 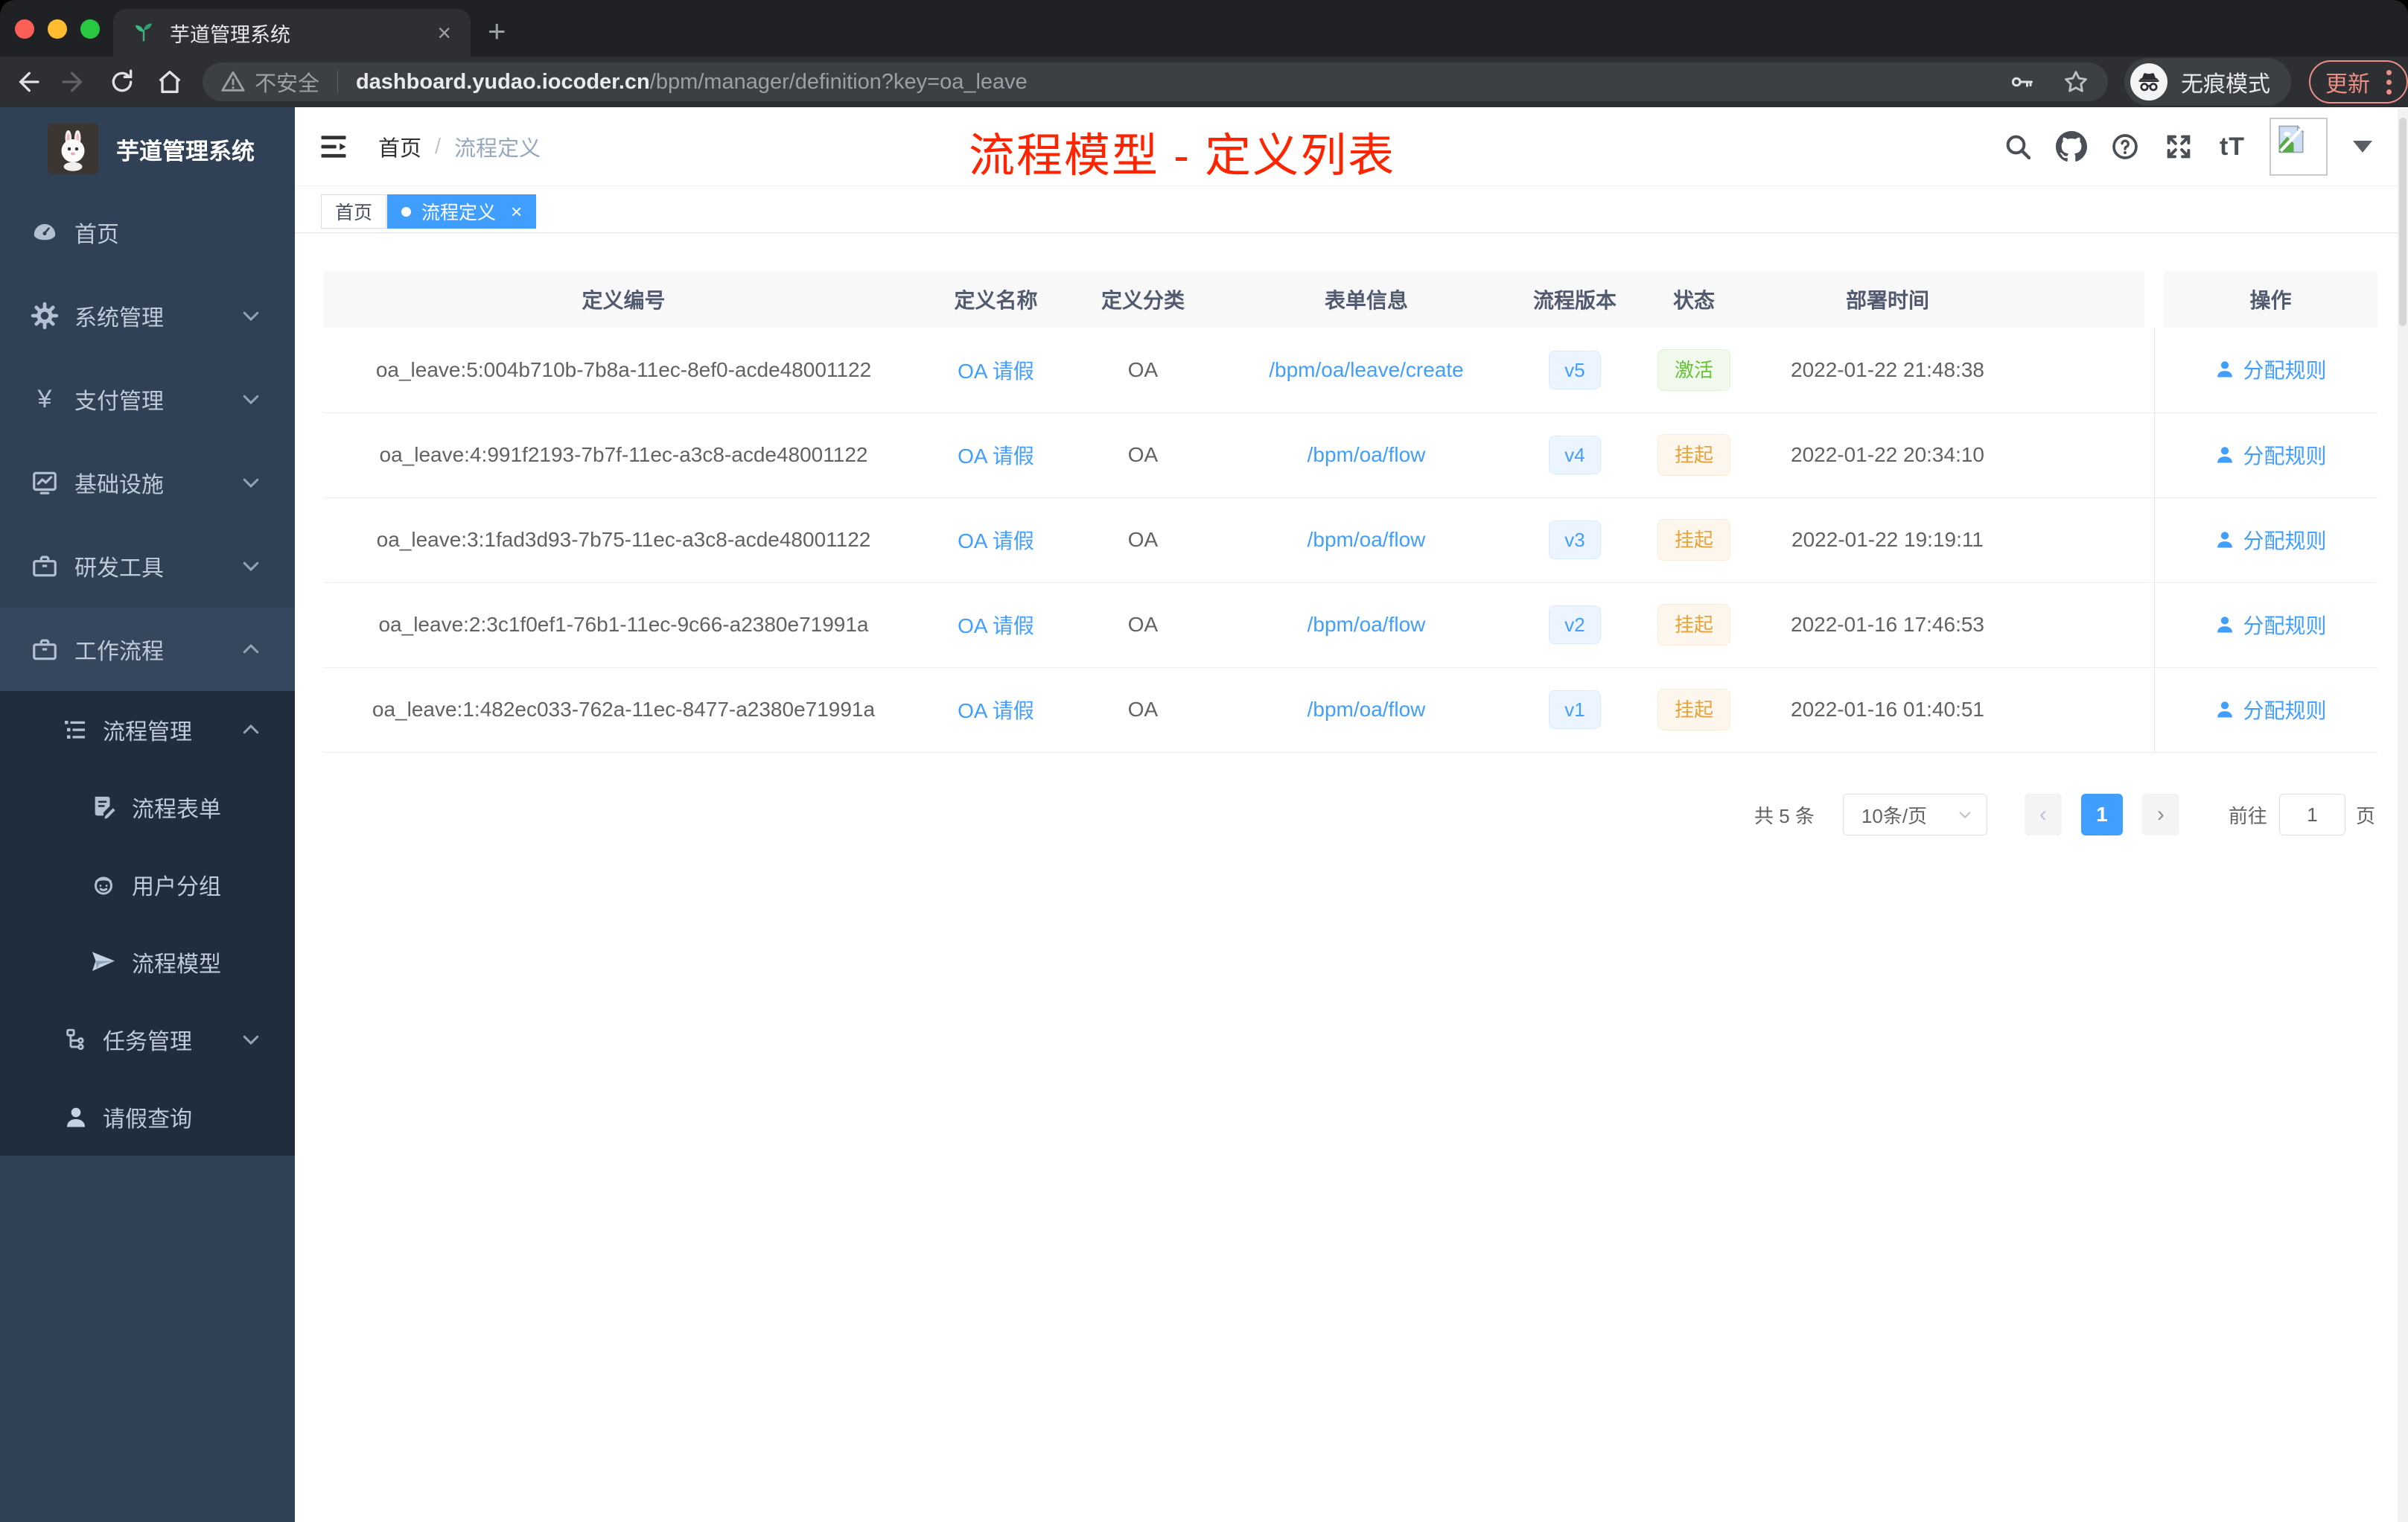 What do you see at coordinates (147, 315) in the screenshot?
I see `sidebar-item-system-management: 系统管理` at bounding box center [147, 315].